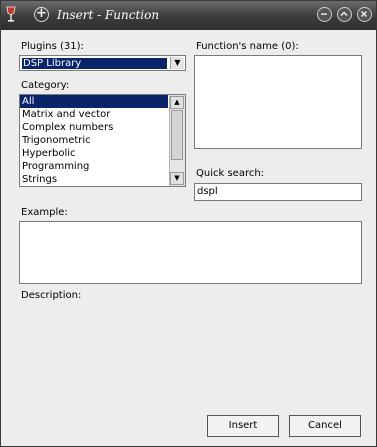 This screenshot has width=377, height=447. Describe the element at coordinates (278, 192) in the screenshot. I see `quick-search-input: dspl` at that location.